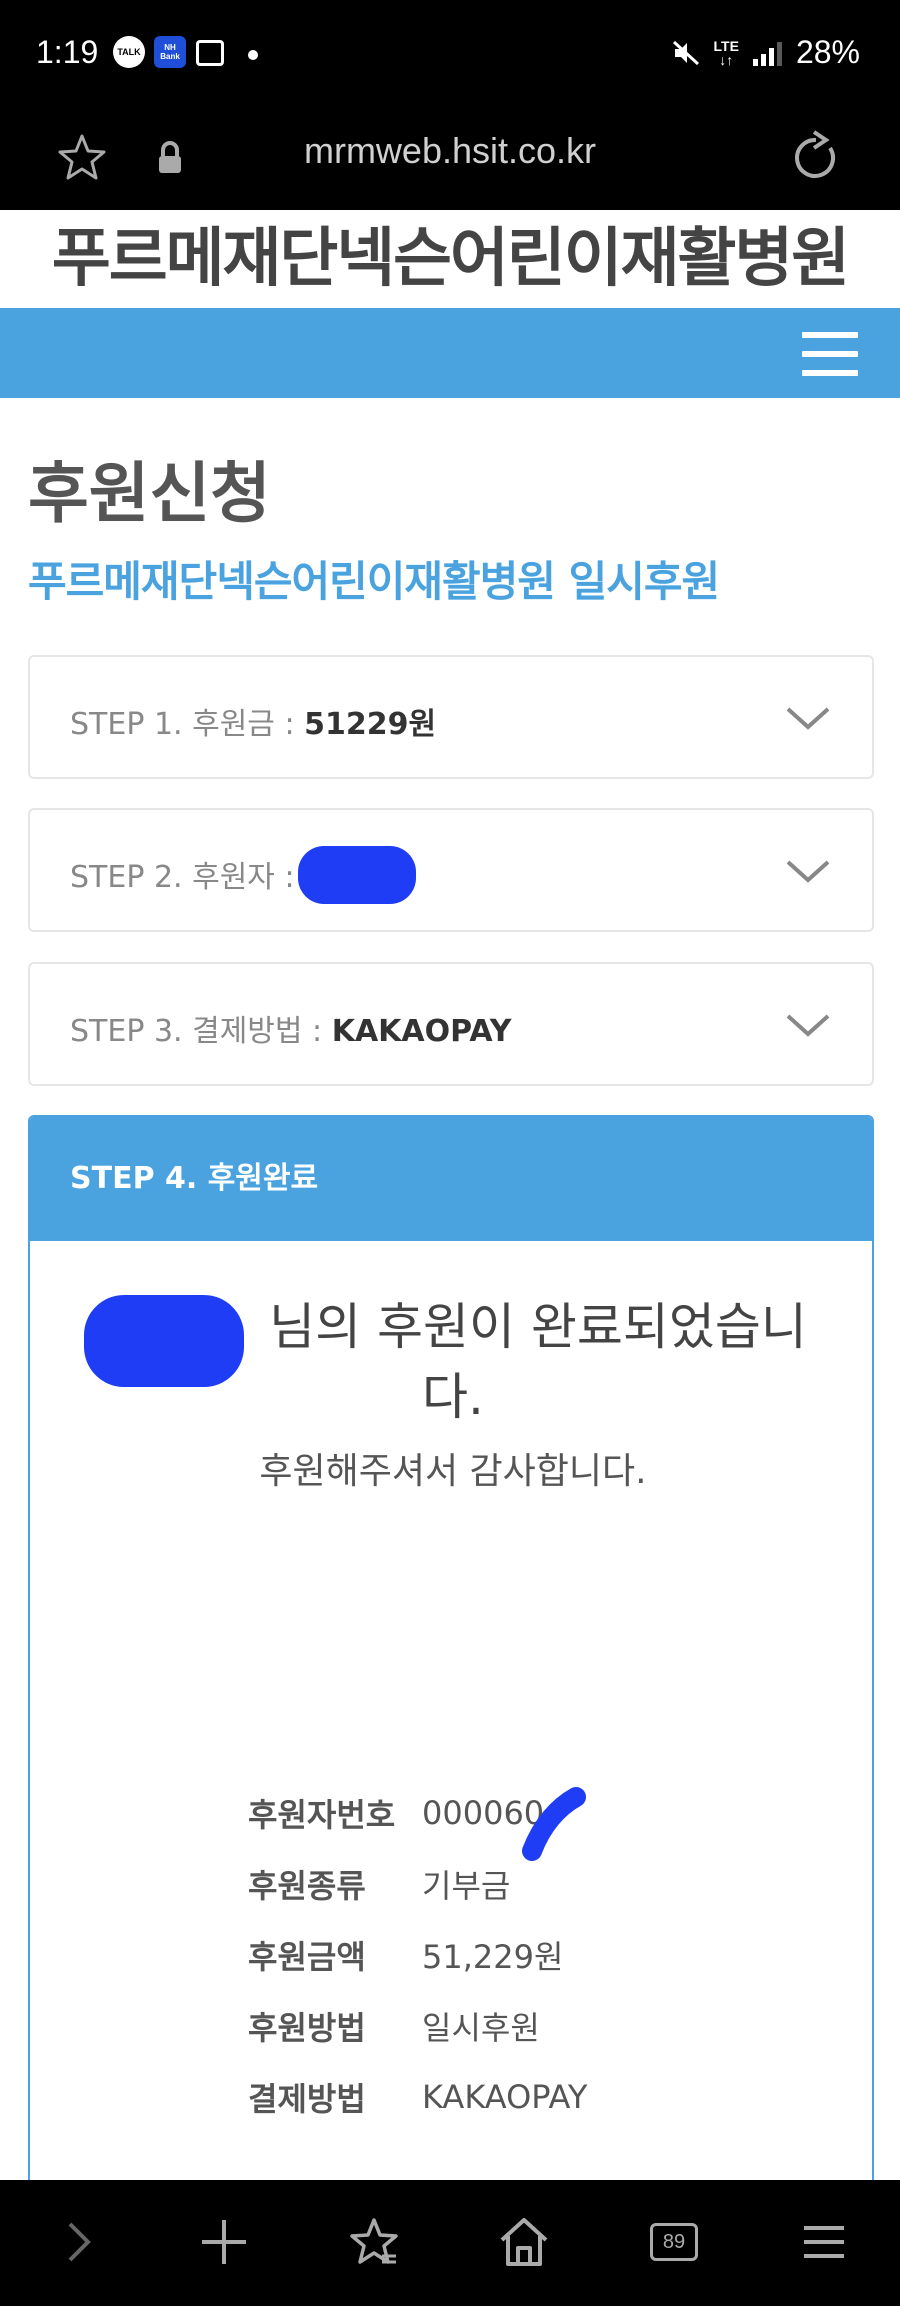  What do you see at coordinates (307, 2098) in the screenshot?
I see `detail-label: 결제방법` at bounding box center [307, 2098].